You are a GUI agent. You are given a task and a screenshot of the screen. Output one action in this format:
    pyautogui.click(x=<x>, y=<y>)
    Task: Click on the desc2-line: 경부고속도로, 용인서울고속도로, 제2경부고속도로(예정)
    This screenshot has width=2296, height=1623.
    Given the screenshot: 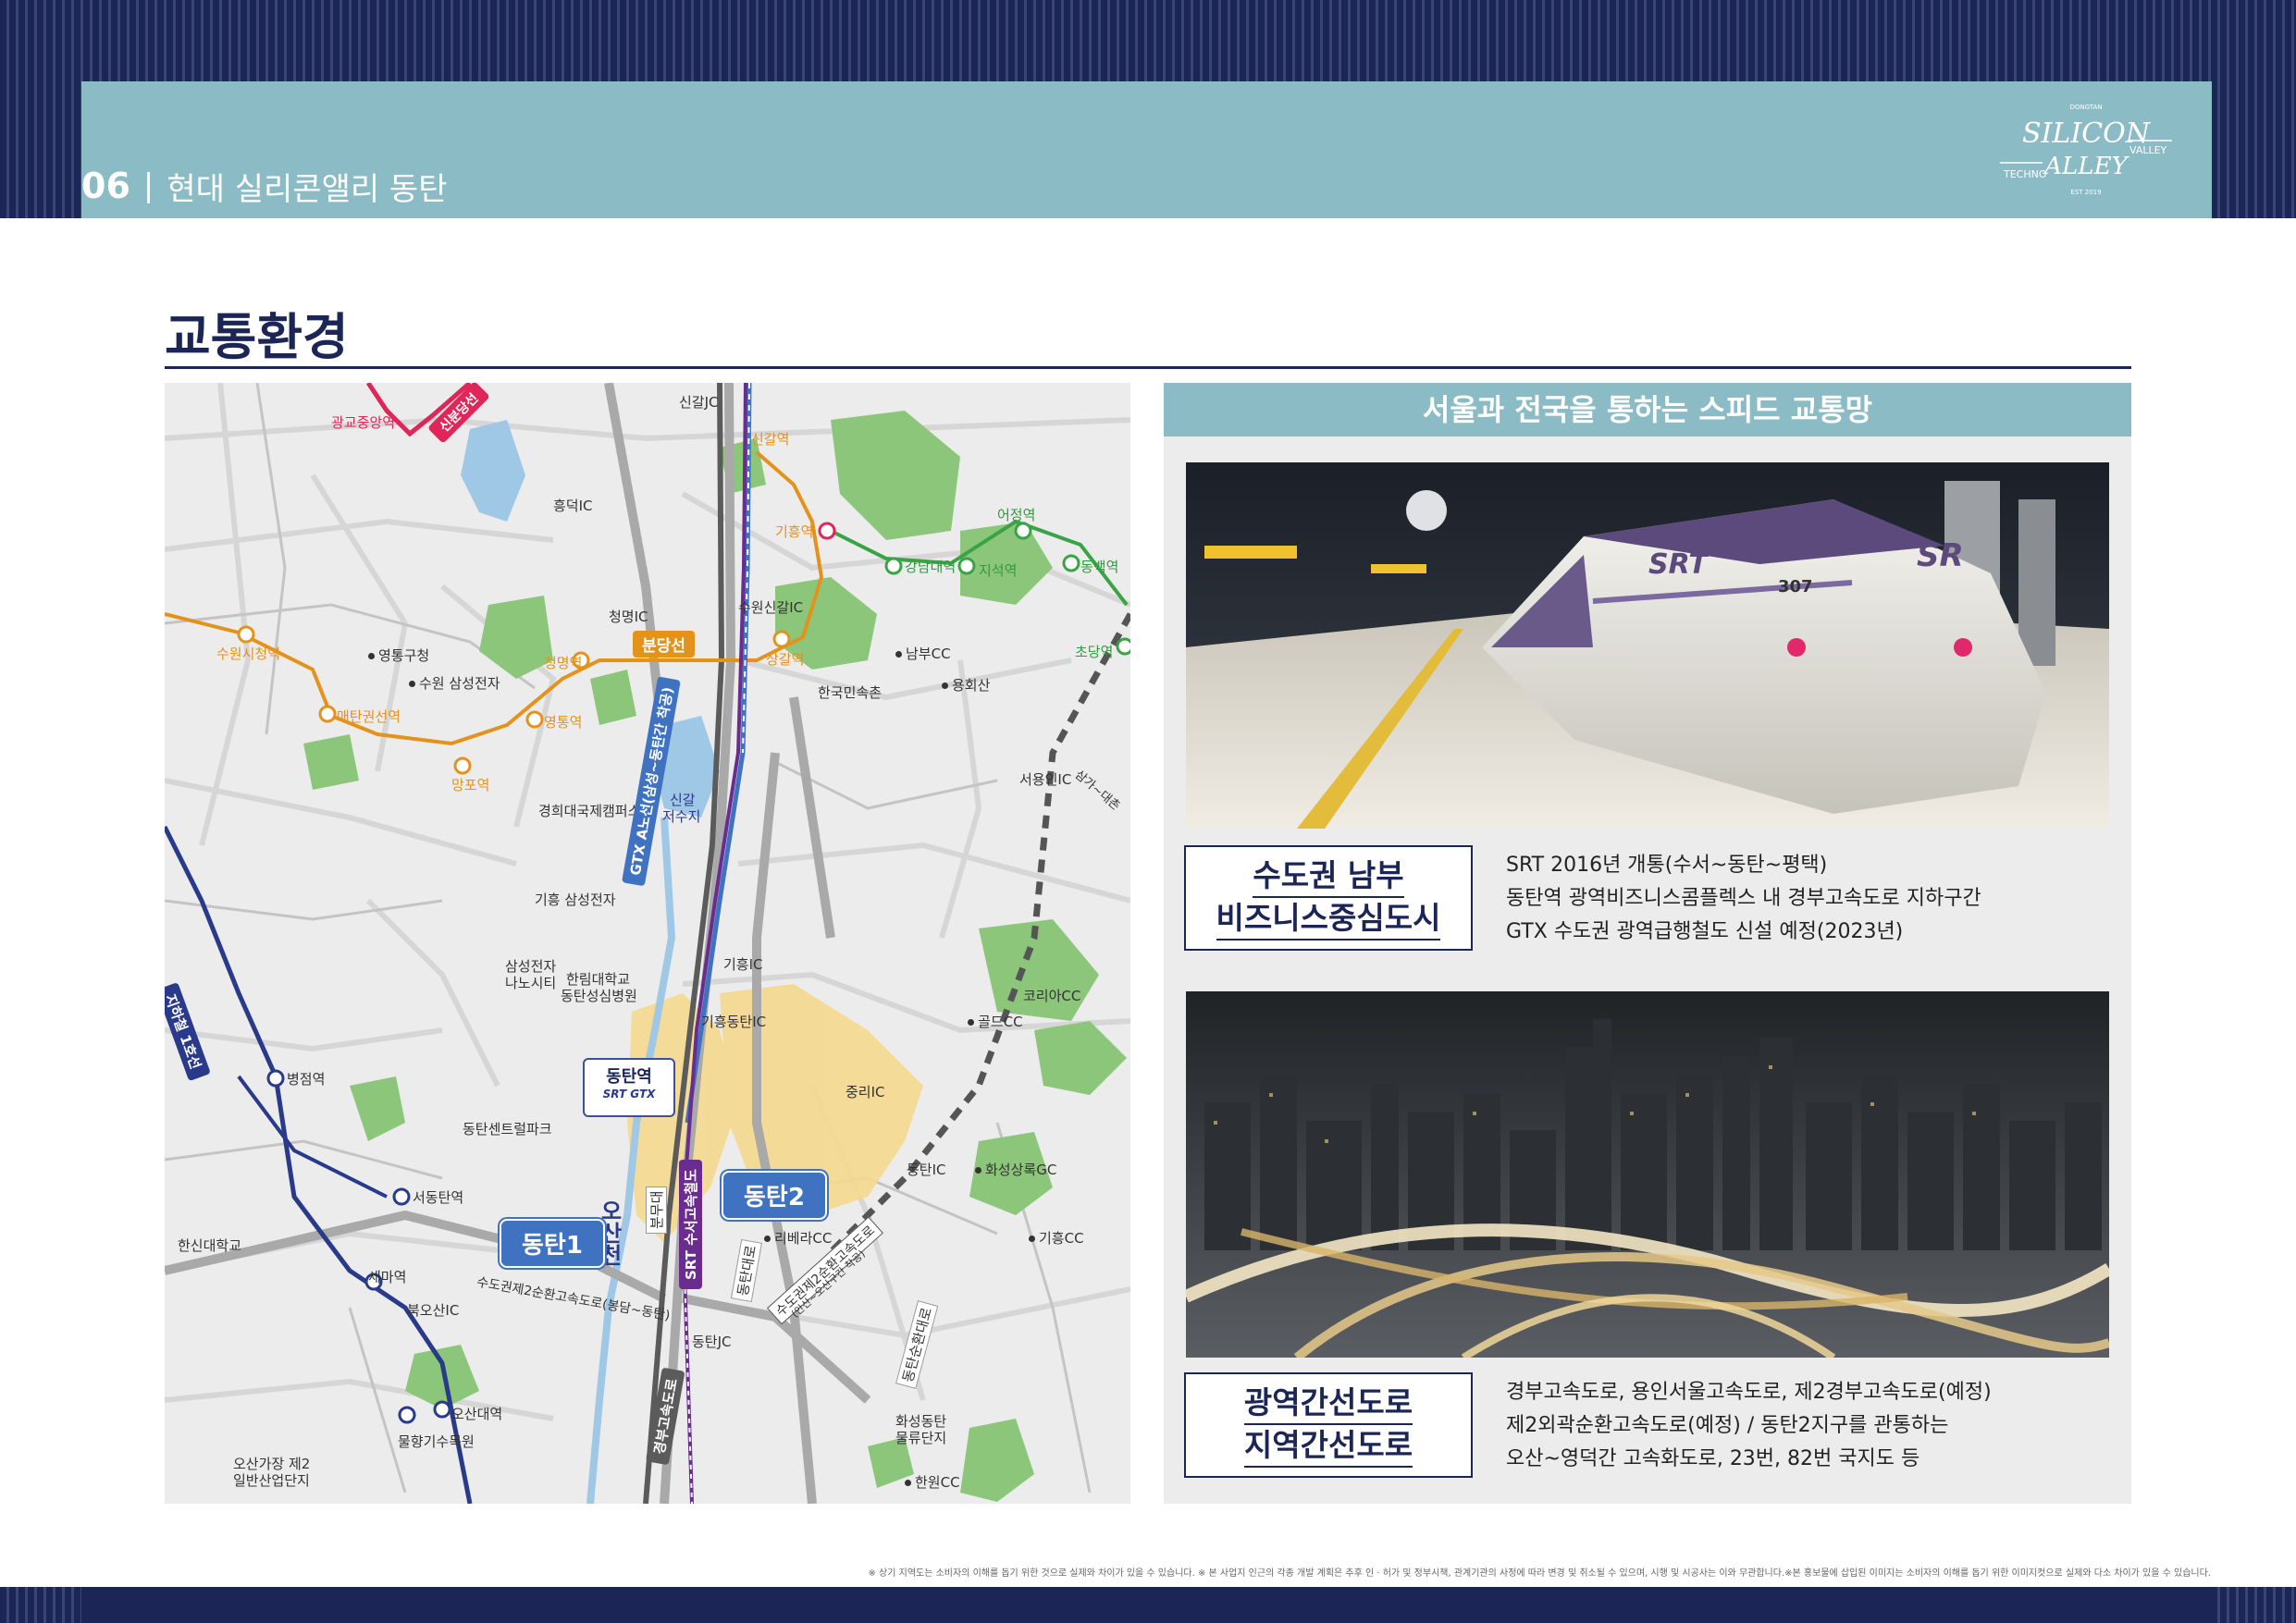 What is the action you would take?
    pyautogui.click(x=1749, y=1392)
    